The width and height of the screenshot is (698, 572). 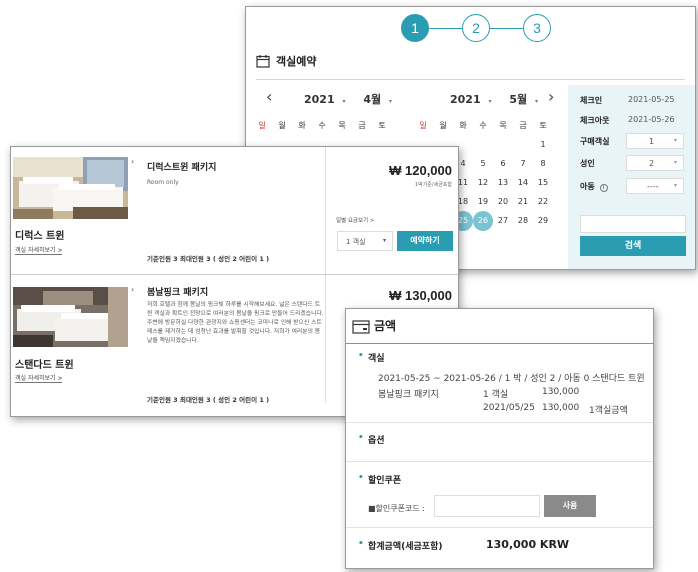 What do you see at coordinates (518, 99) in the screenshot?
I see `right-month: 5월` at bounding box center [518, 99].